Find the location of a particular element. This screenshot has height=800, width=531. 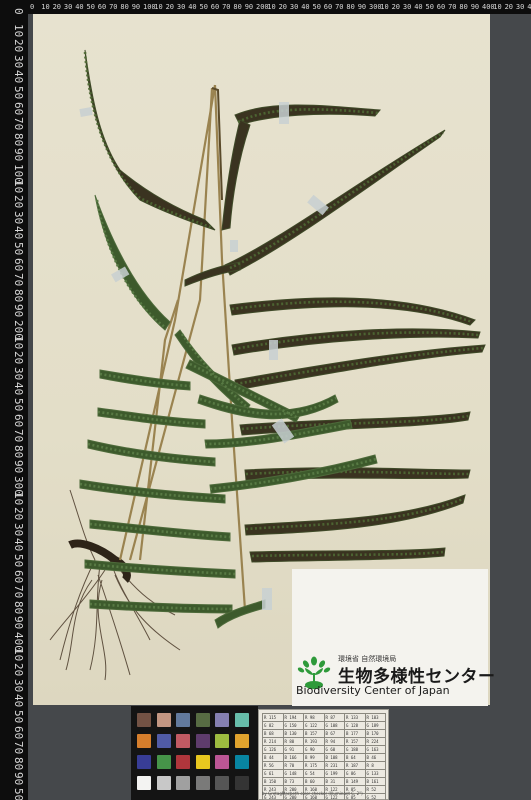

table-cell: G 148 is located at coordinates (293, 773).